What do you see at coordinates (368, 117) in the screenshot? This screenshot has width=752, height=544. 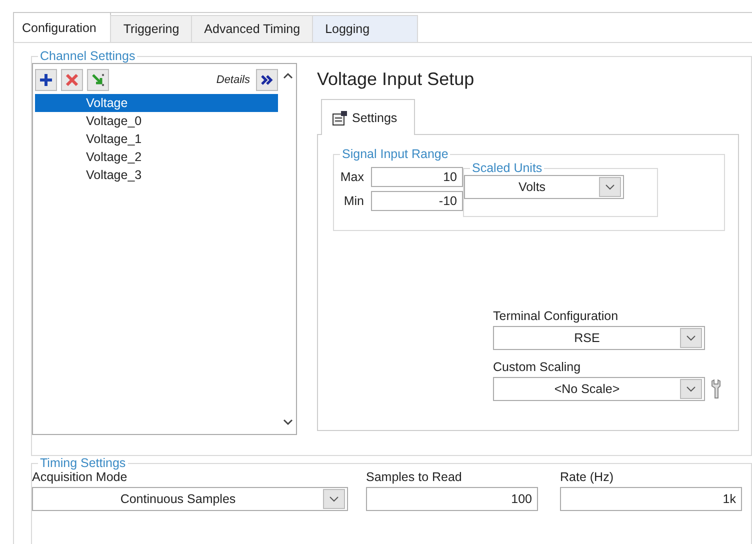 I see `settings-tab: Settings` at bounding box center [368, 117].